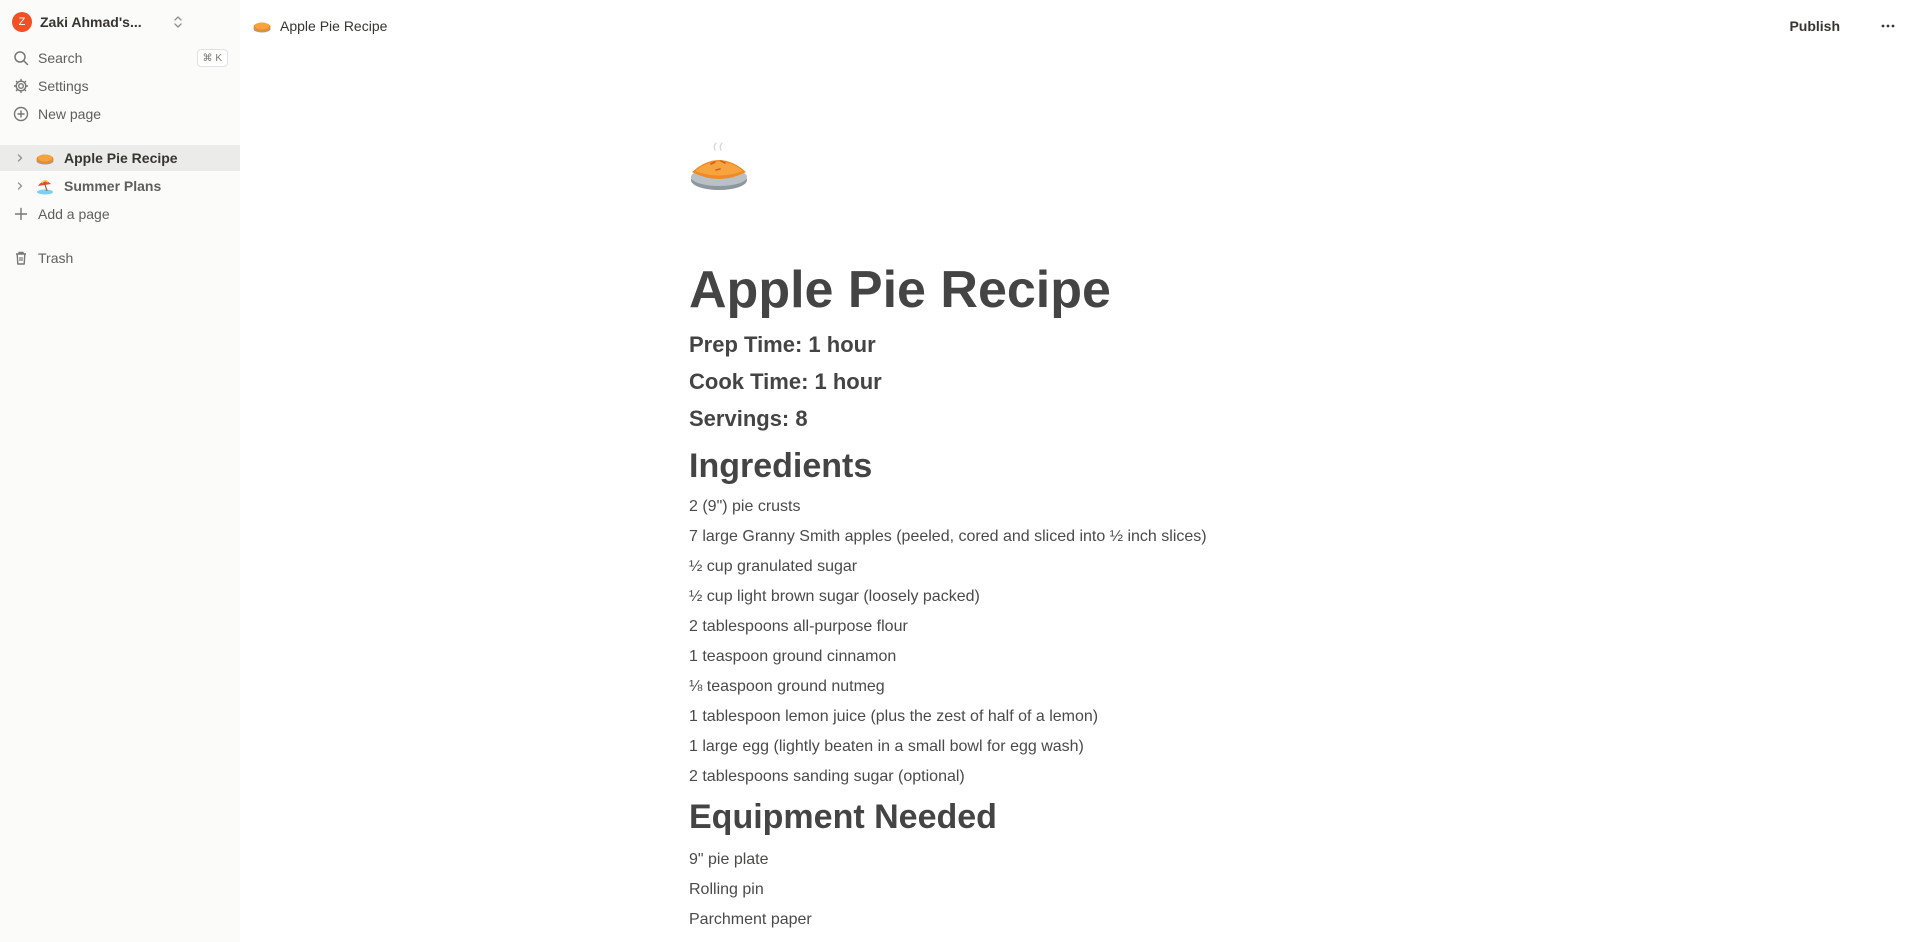 The height and width of the screenshot is (942, 1920). What do you see at coordinates (792, 657) in the screenshot?
I see `ingredient-item: 1 teaspoon ground cinnamon` at bounding box center [792, 657].